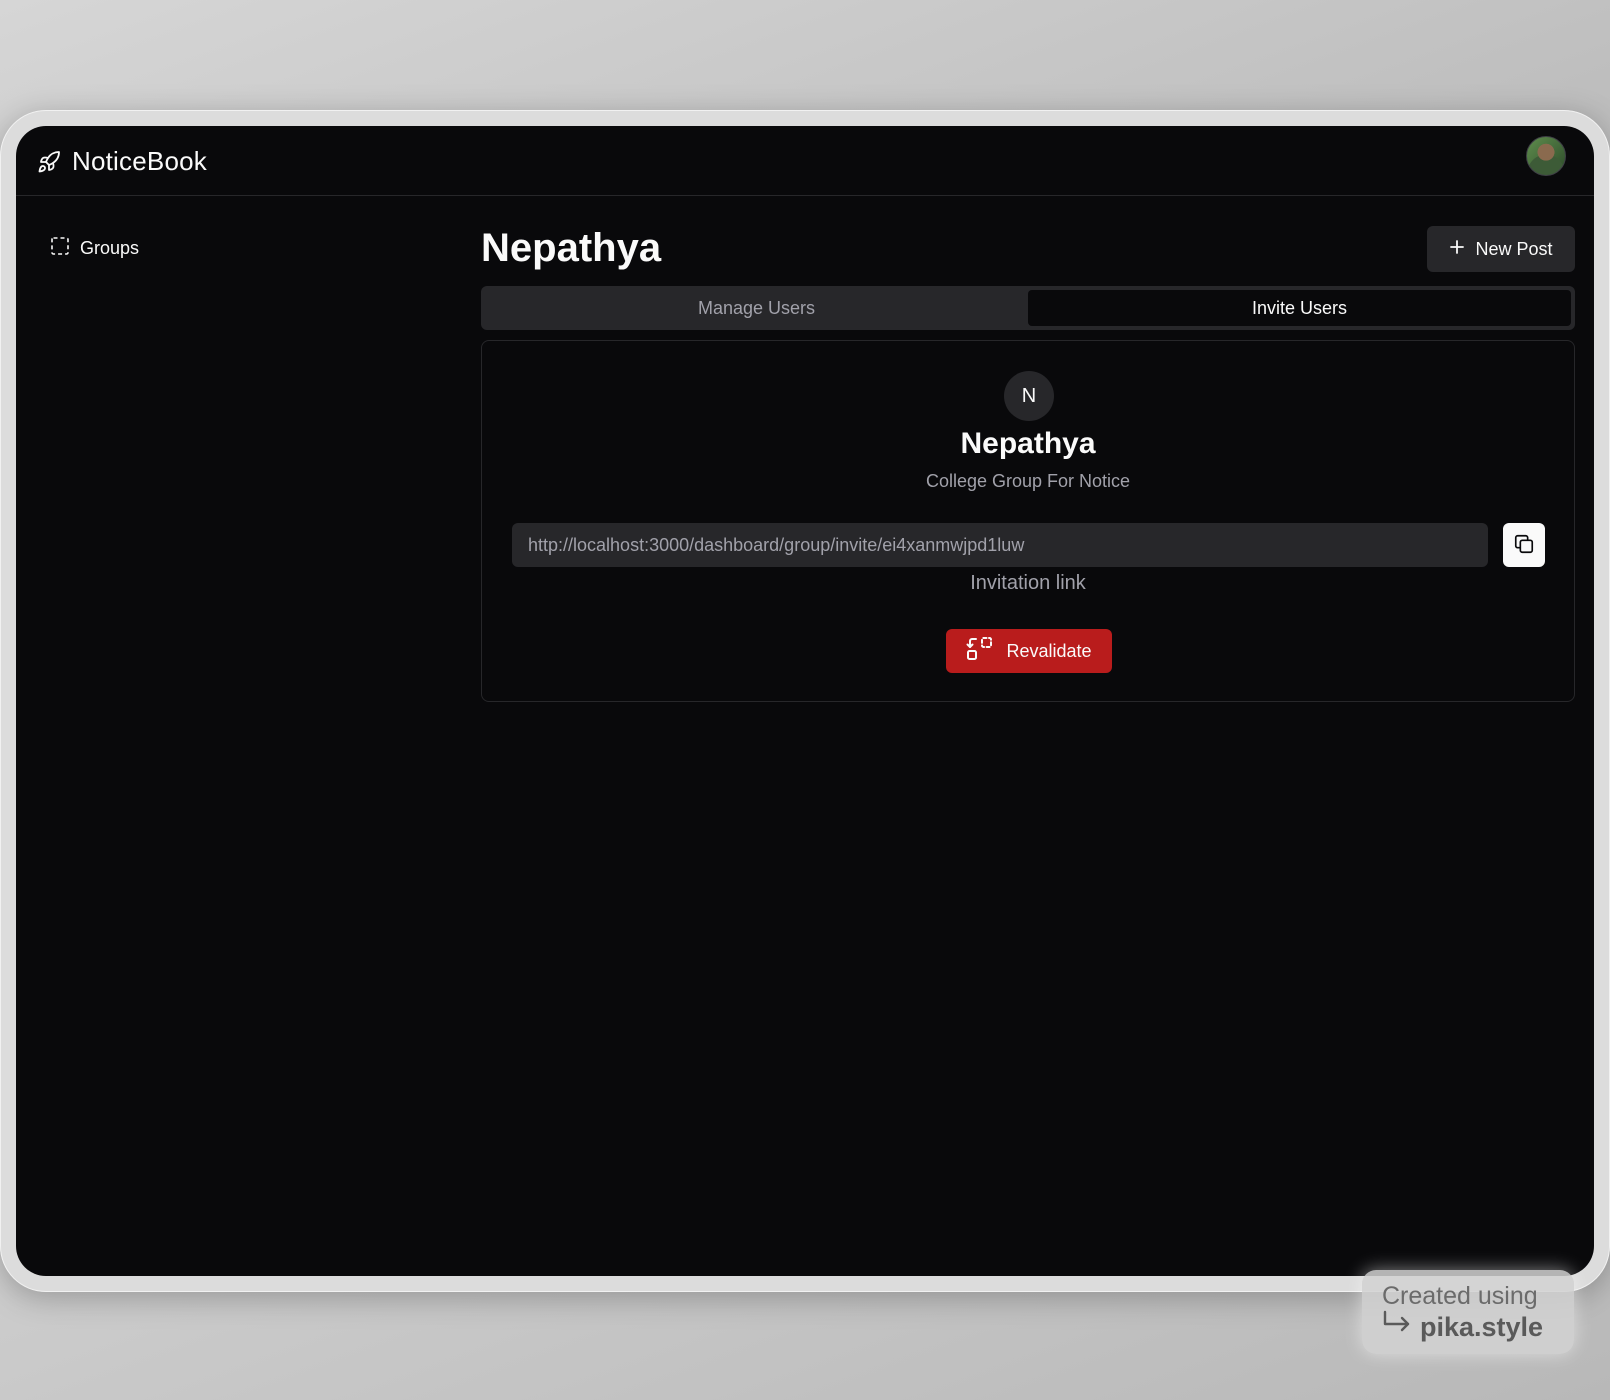  I want to click on copy-icon, so click(1524, 545).